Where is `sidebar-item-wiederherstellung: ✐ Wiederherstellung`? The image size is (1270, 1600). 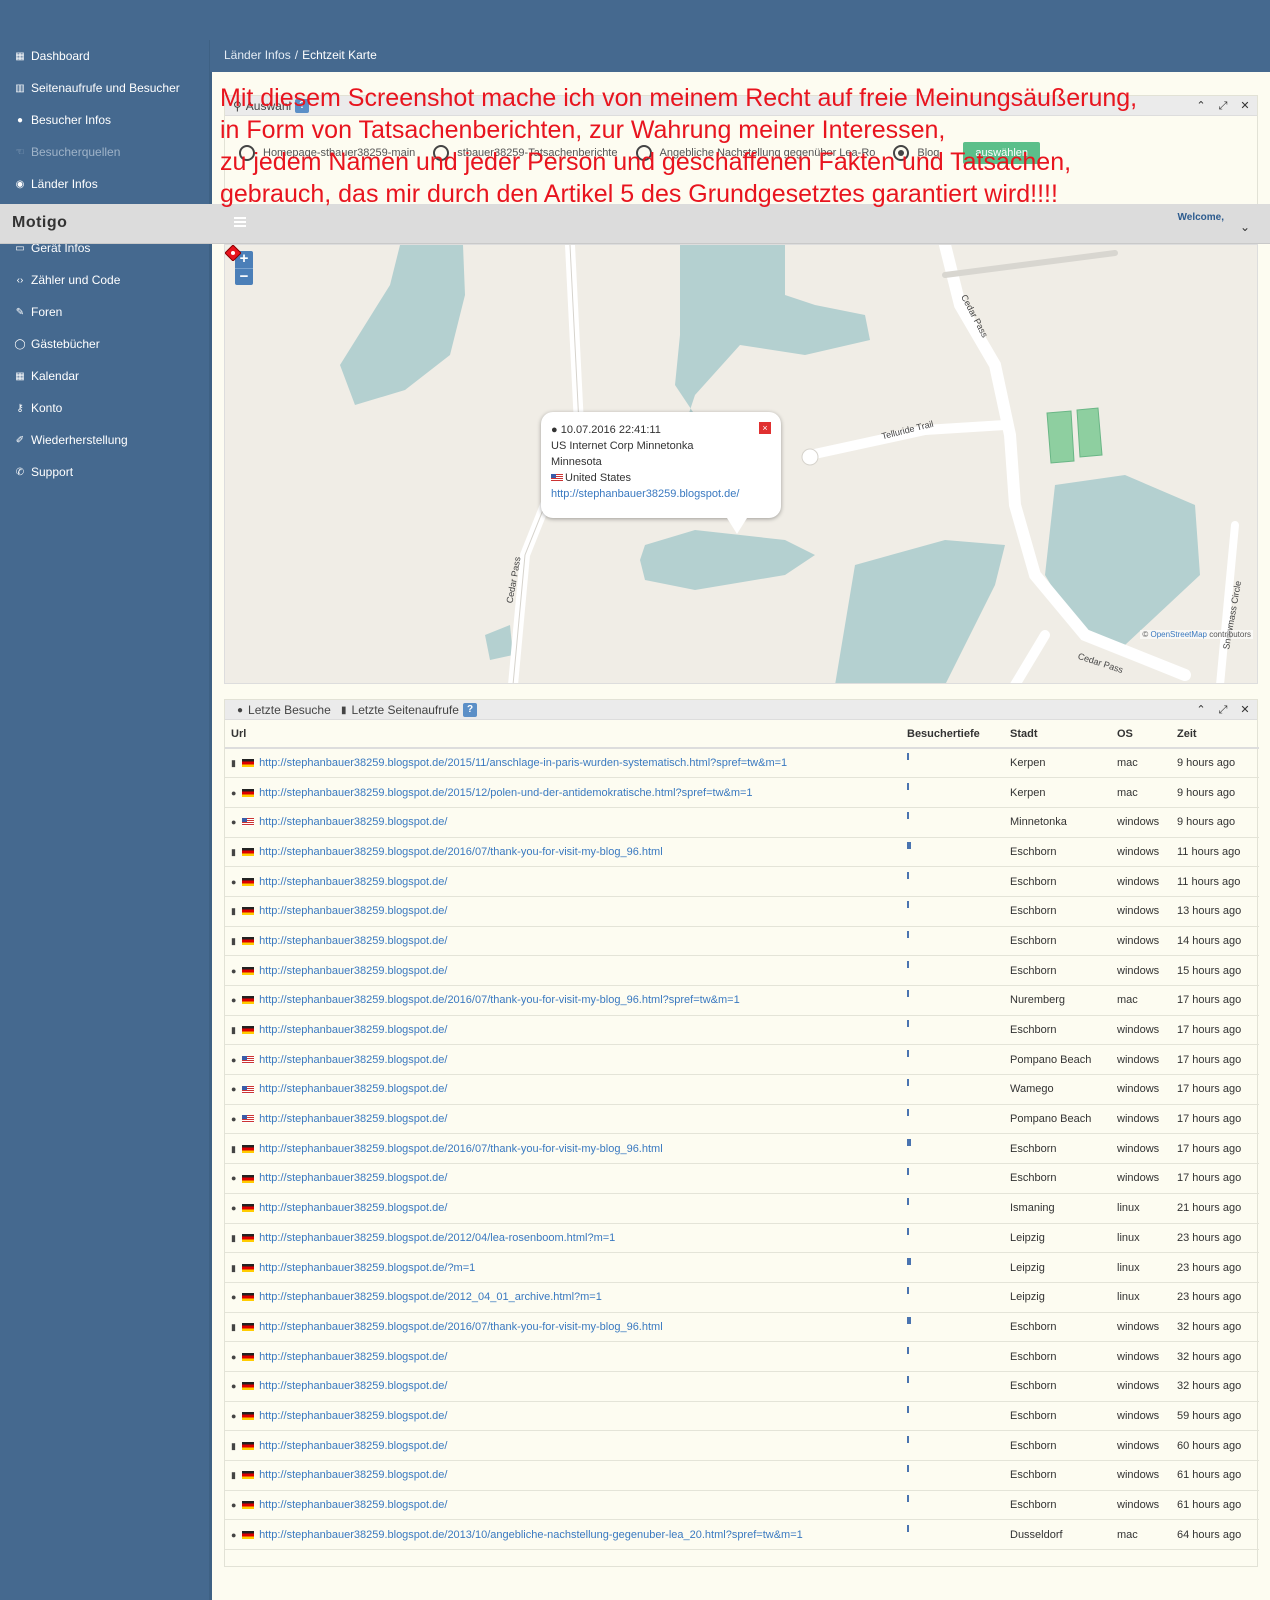
sidebar-item-wiederherstellung: ✐ Wiederherstellung is located at coordinates (71, 440).